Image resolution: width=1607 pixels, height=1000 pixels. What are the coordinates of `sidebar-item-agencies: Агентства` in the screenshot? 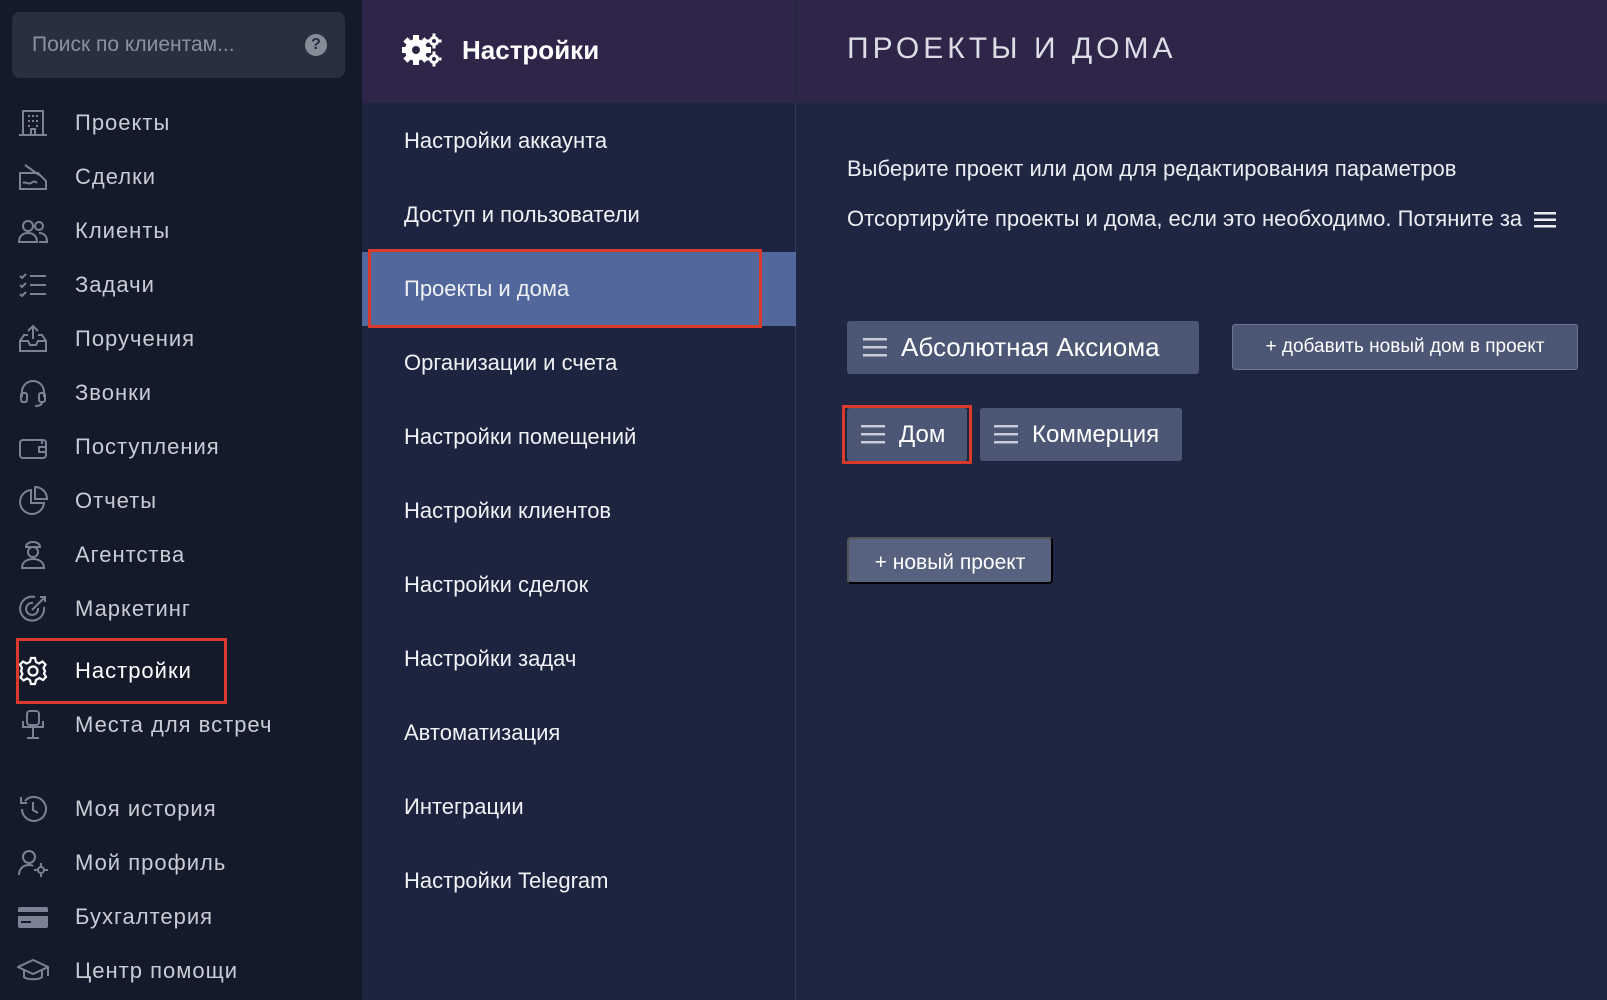 It's located at (181, 555).